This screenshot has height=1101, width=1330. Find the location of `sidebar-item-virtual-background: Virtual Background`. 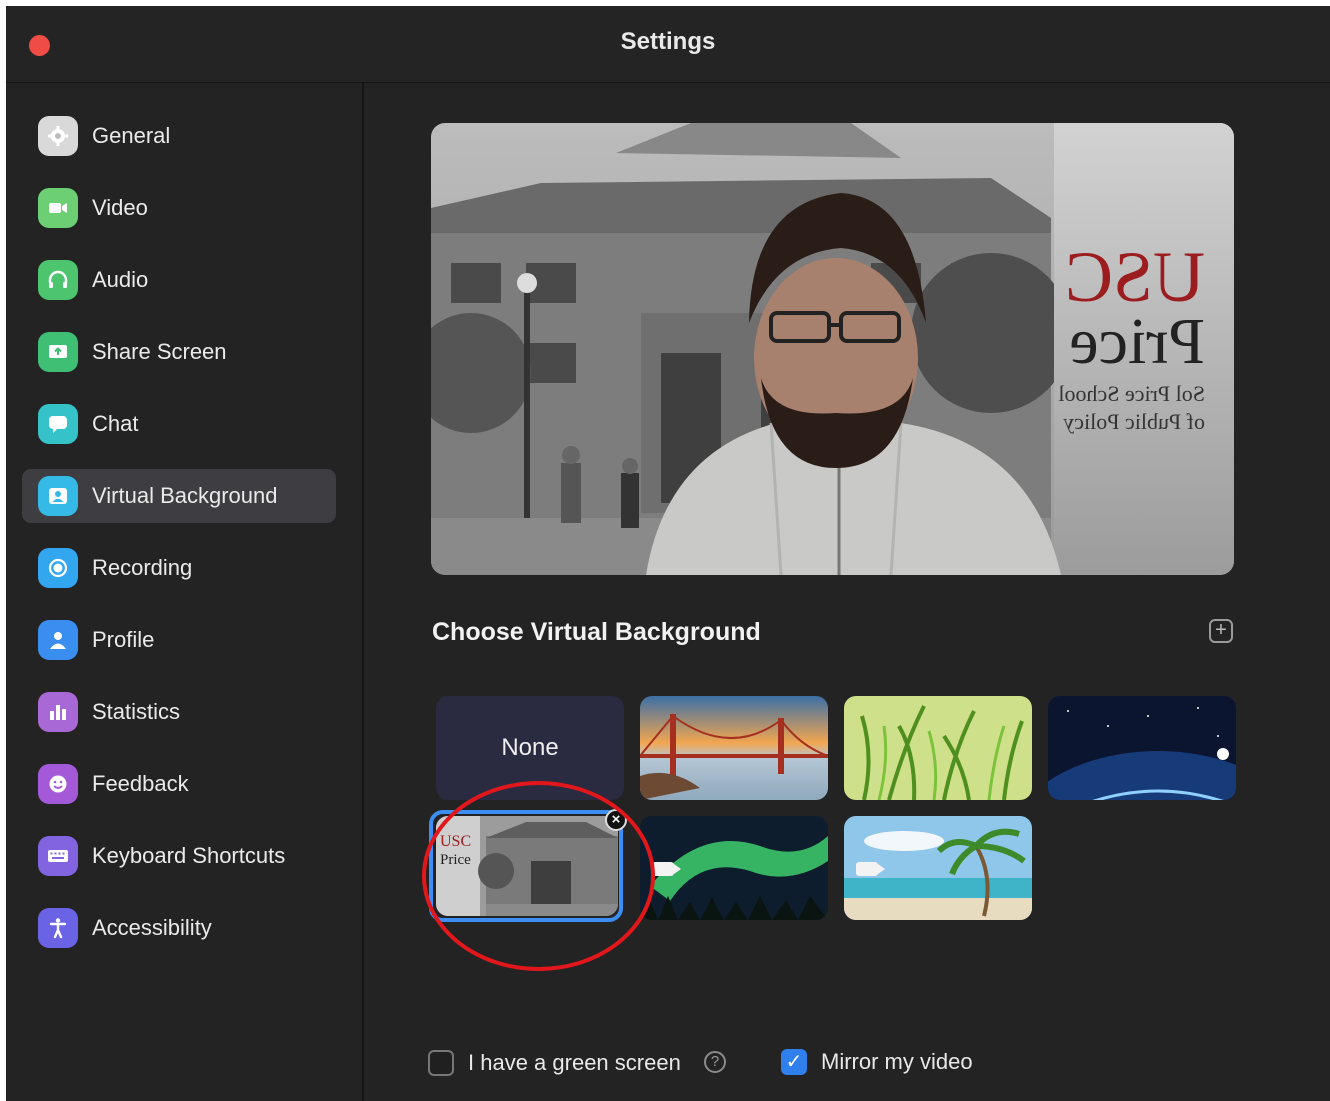

sidebar-item-virtual-background: Virtual Background is located at coordinates (179, 496).